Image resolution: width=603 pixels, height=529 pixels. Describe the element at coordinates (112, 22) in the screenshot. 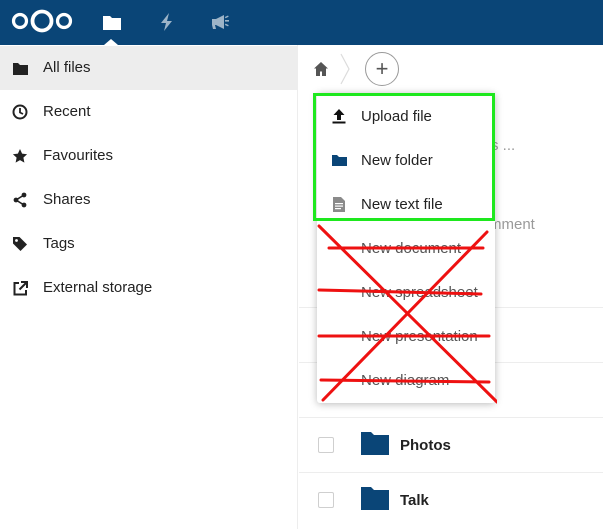

I see `nav-files-folder-icon` at that location.